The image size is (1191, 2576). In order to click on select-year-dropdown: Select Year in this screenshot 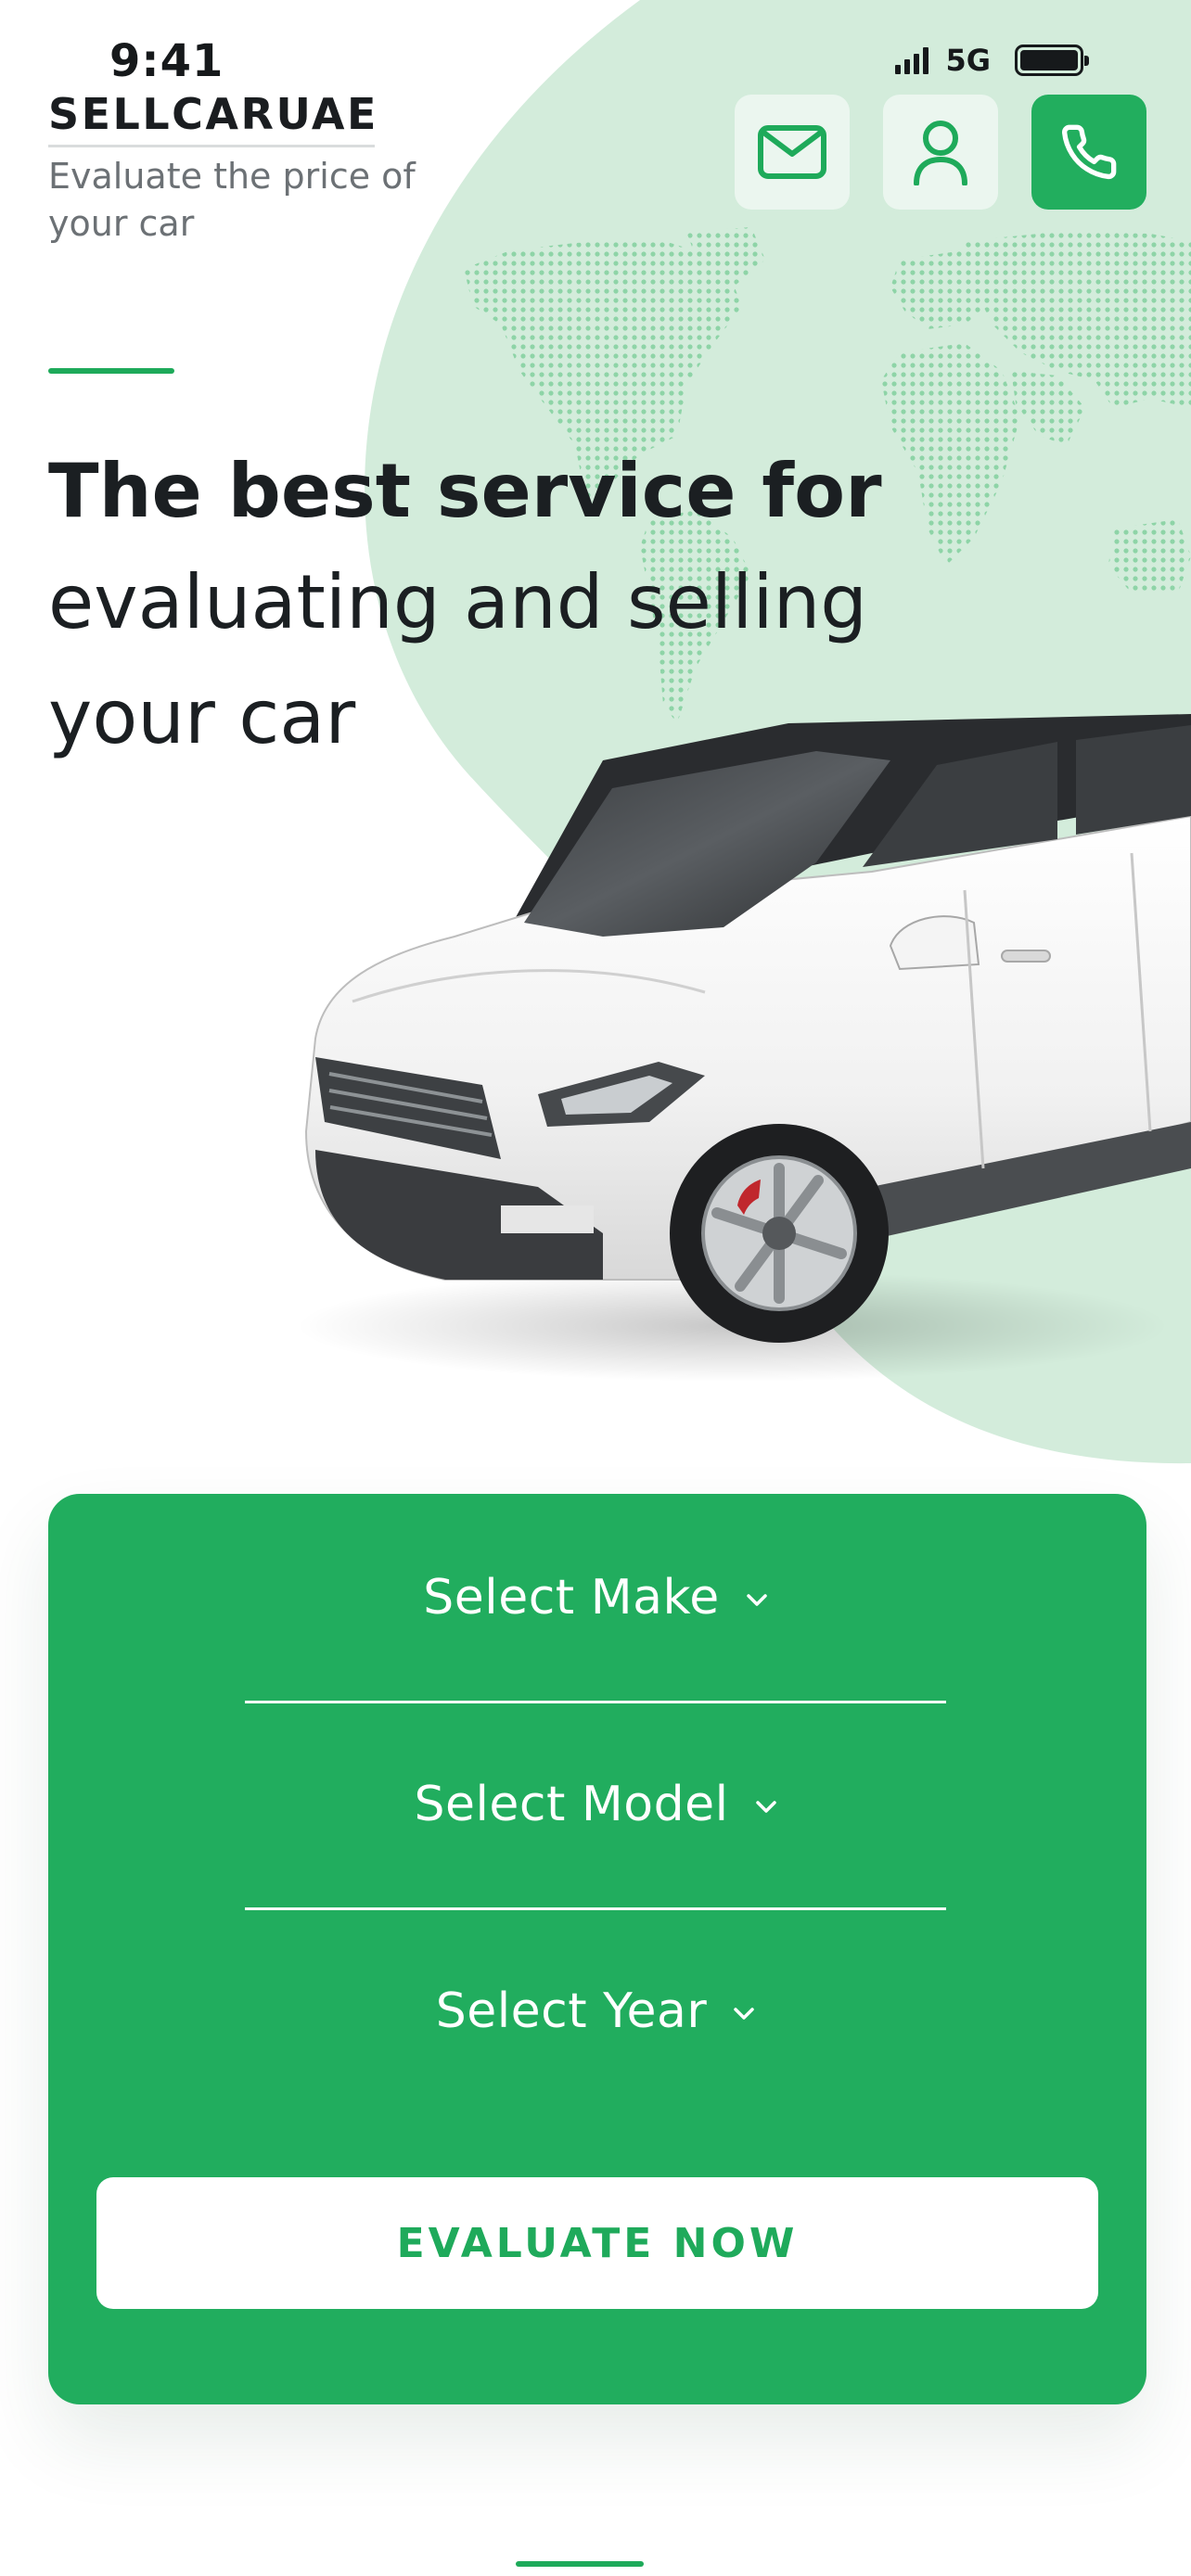, I will do `click(595, 2010)`.